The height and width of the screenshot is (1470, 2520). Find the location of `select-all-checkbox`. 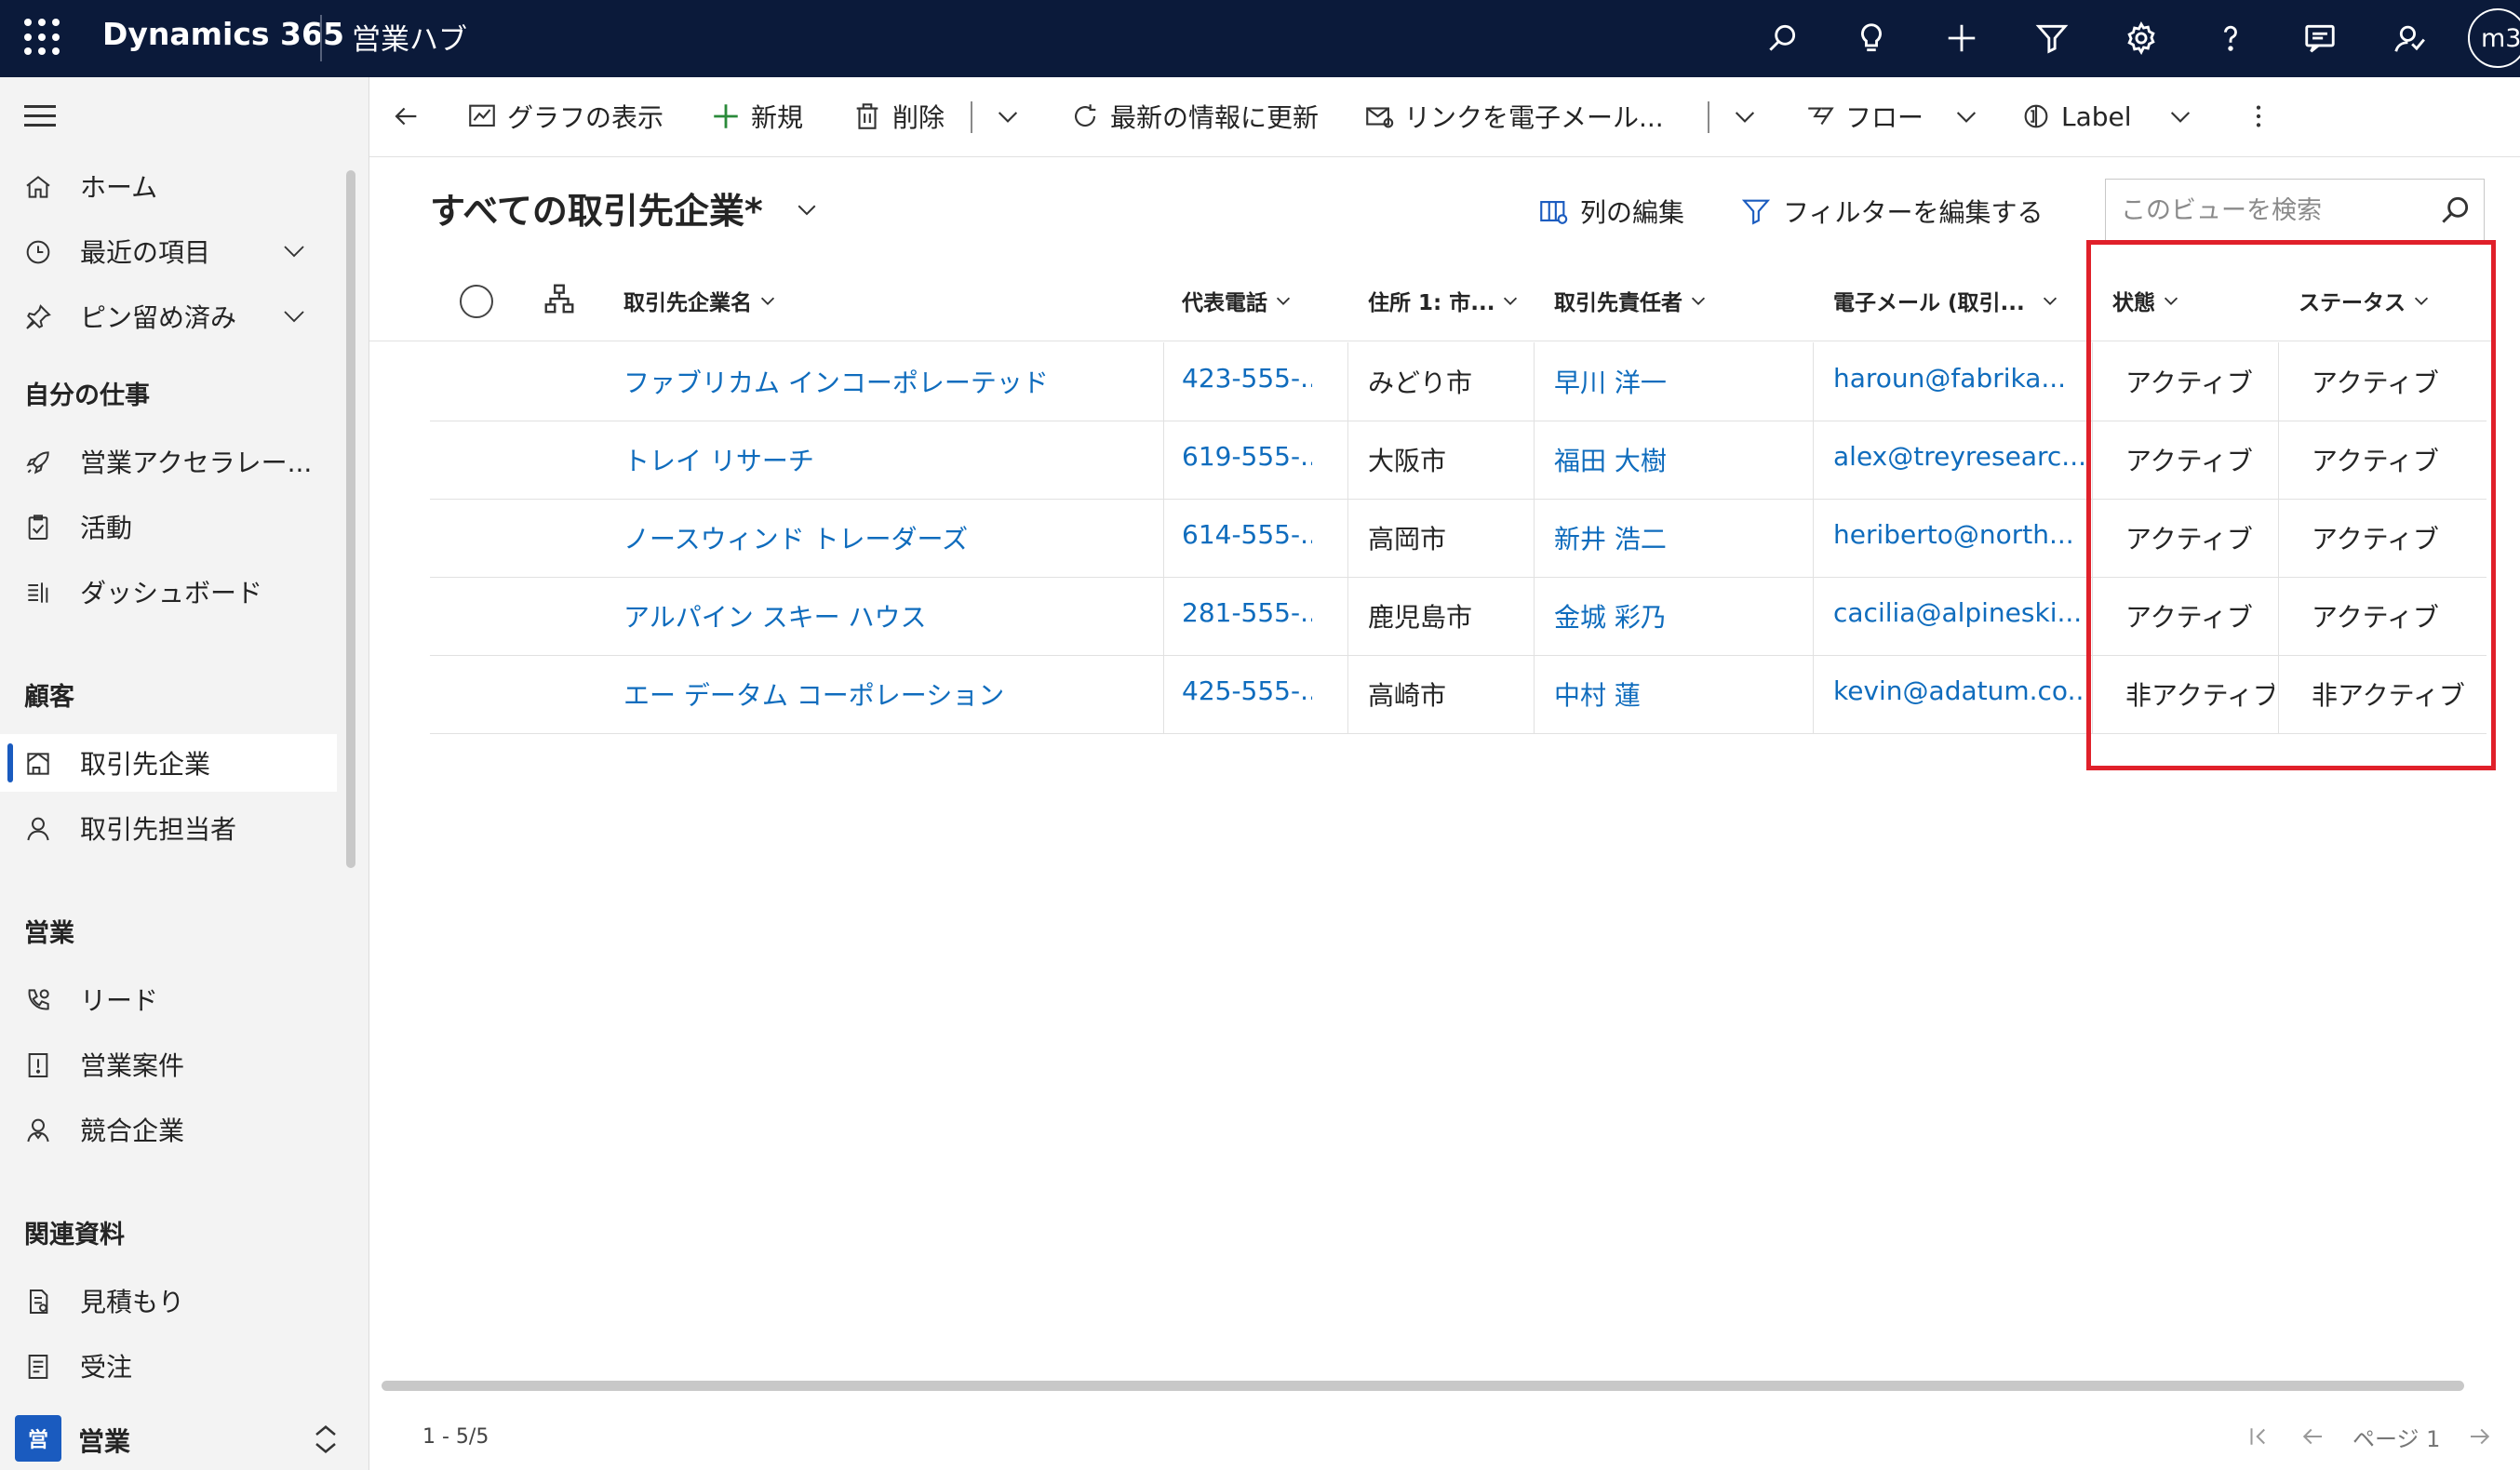

select-all-checkbox is located at coordinates (476, 301).